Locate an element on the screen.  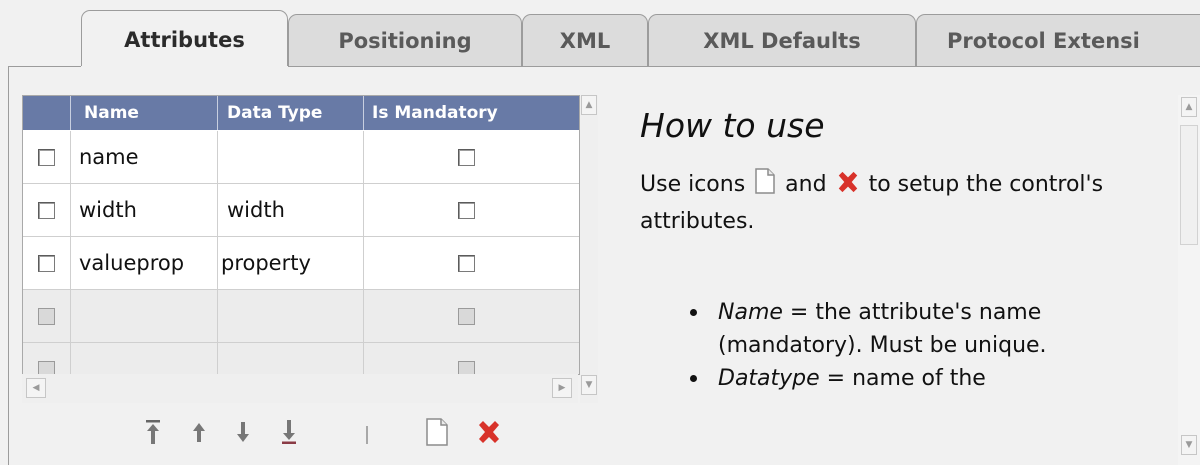
move-down-icon is located at coordinates (243, 432).